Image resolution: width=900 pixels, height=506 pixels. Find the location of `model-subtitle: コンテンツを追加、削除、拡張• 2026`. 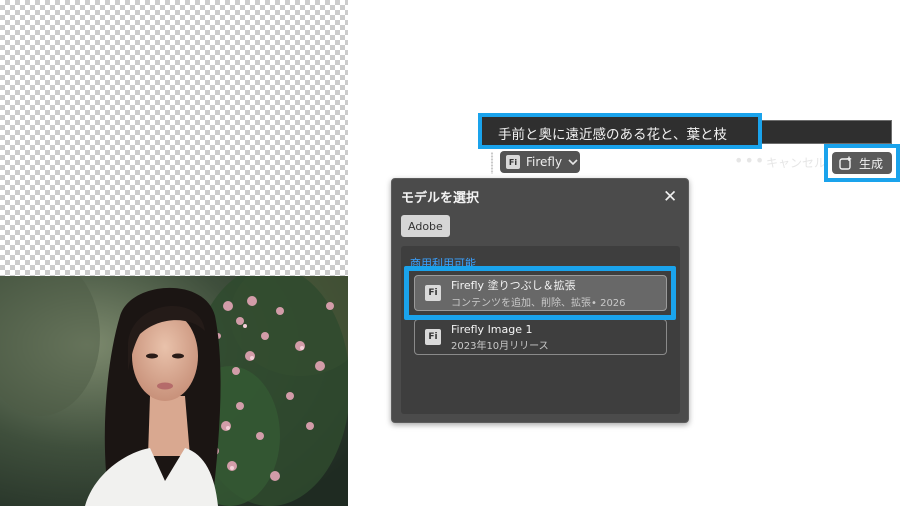

model-subtitle: コンテンツを追加、削除、拡張• 2026 is located at coordinates (538, 303).